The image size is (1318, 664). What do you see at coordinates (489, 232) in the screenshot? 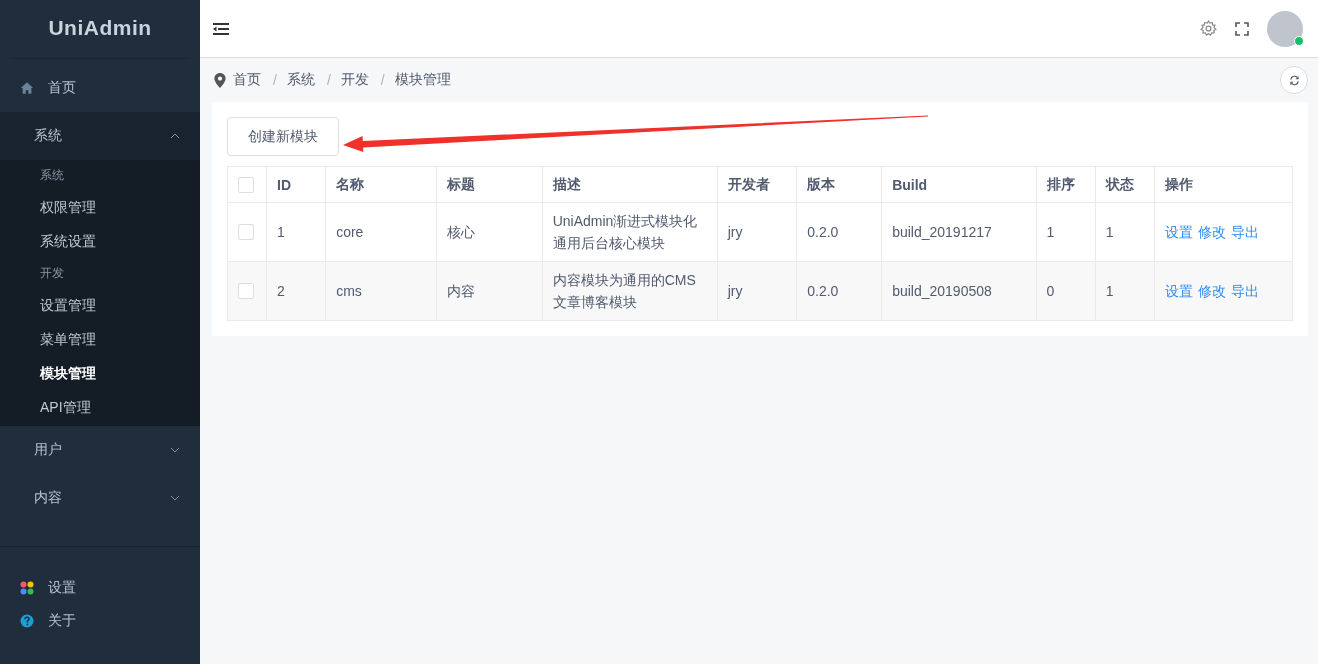
I see `table-cell: 核心` at bounding box center [489, 232].